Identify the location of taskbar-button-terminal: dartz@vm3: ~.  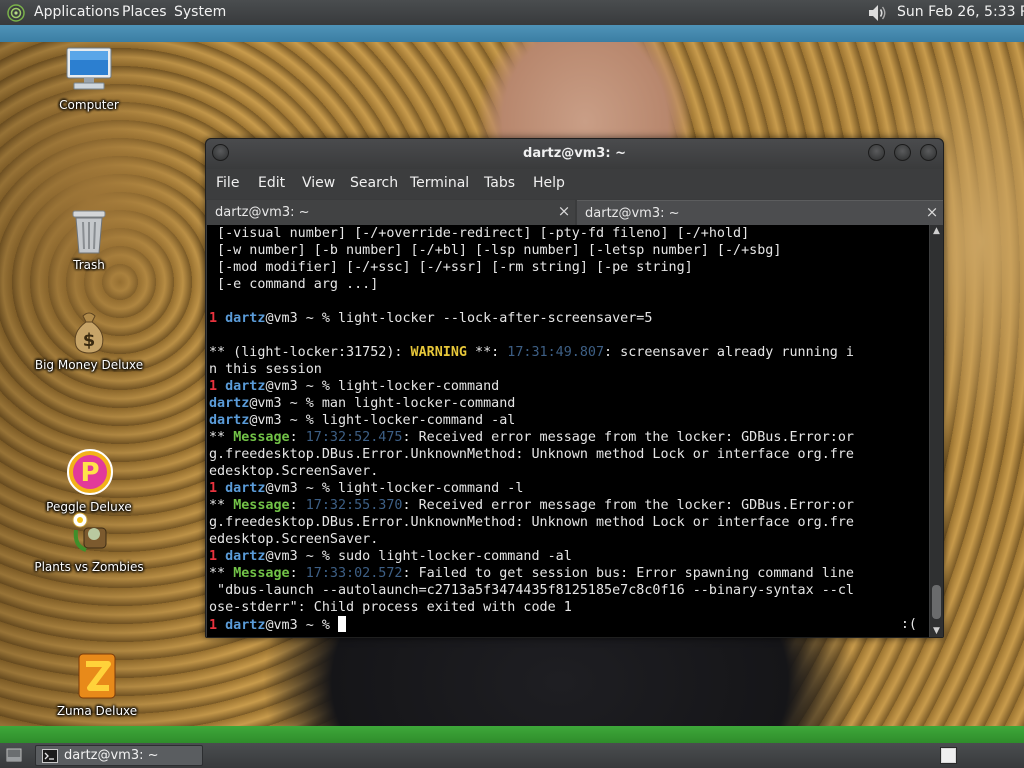
(119, 755).